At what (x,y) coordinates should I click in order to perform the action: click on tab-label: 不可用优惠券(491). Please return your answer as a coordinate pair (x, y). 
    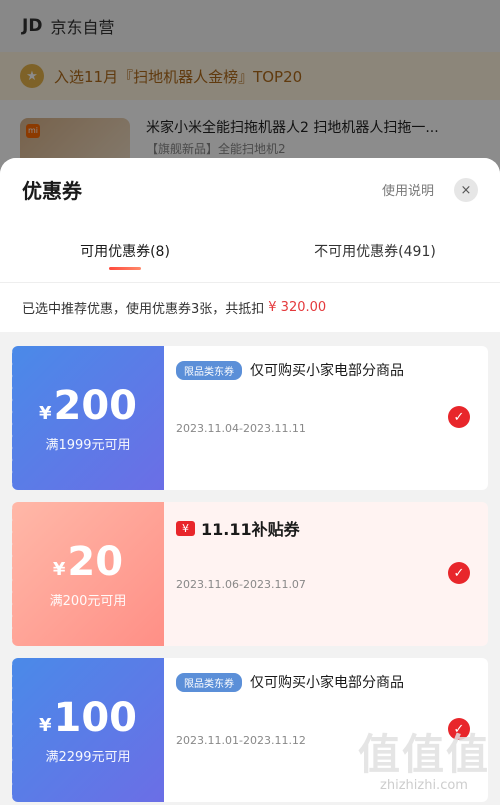
    Looking at the image, I should click on (375, 252).